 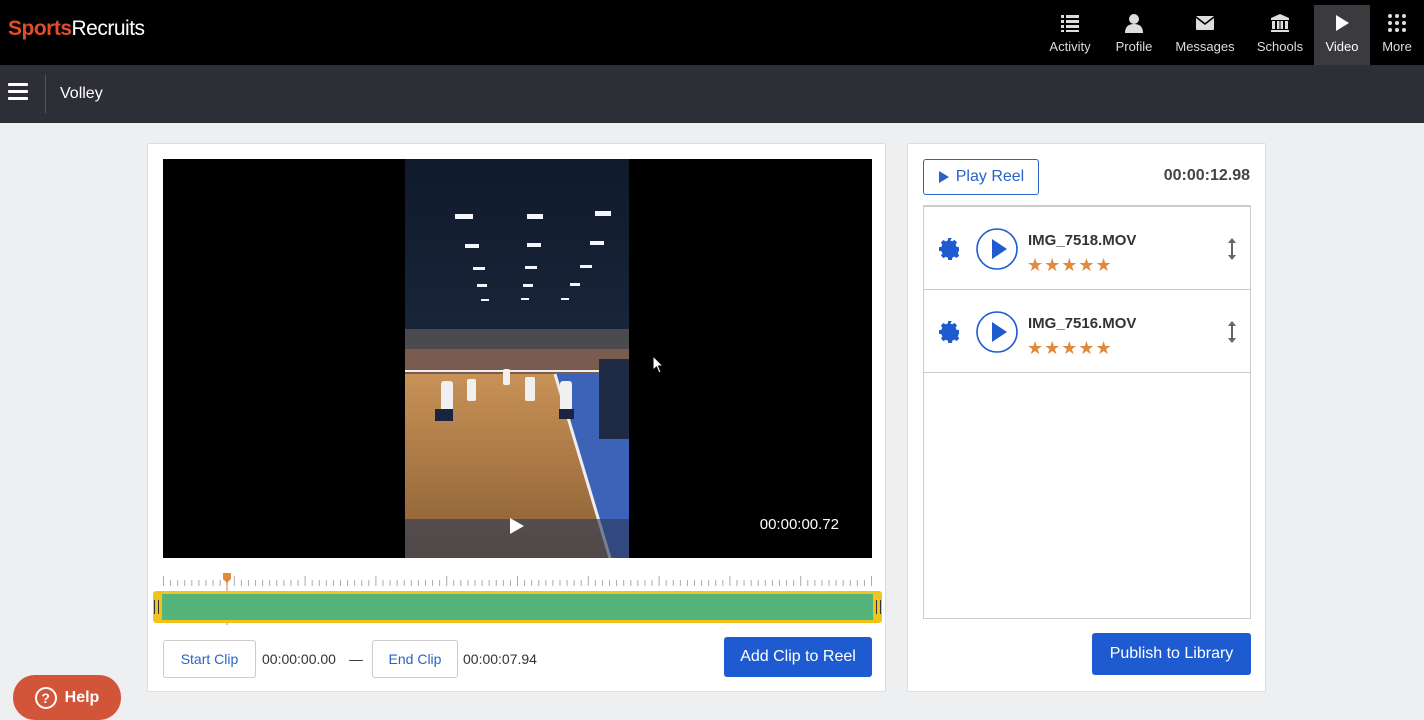 I want to click on envelope-icon, so click(x=1205, y=23).